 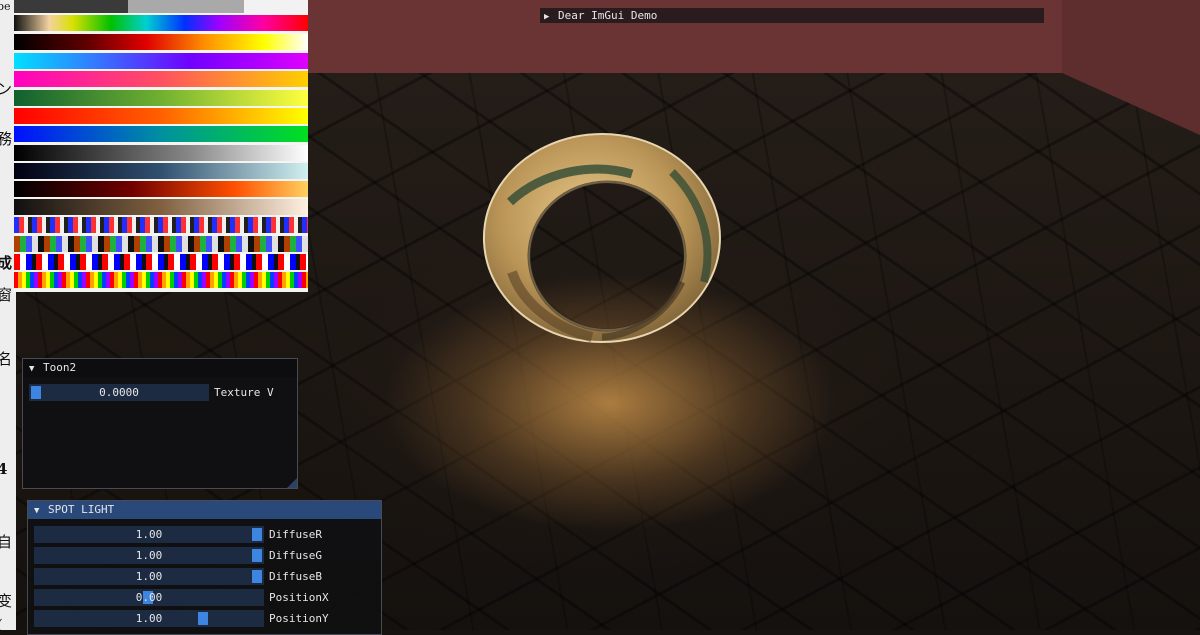 What do you see at coordinates (160, 368) in the screenshot?
I see `toon2-titlebar: ▼ Toon2` at bounding box center [160, 368].